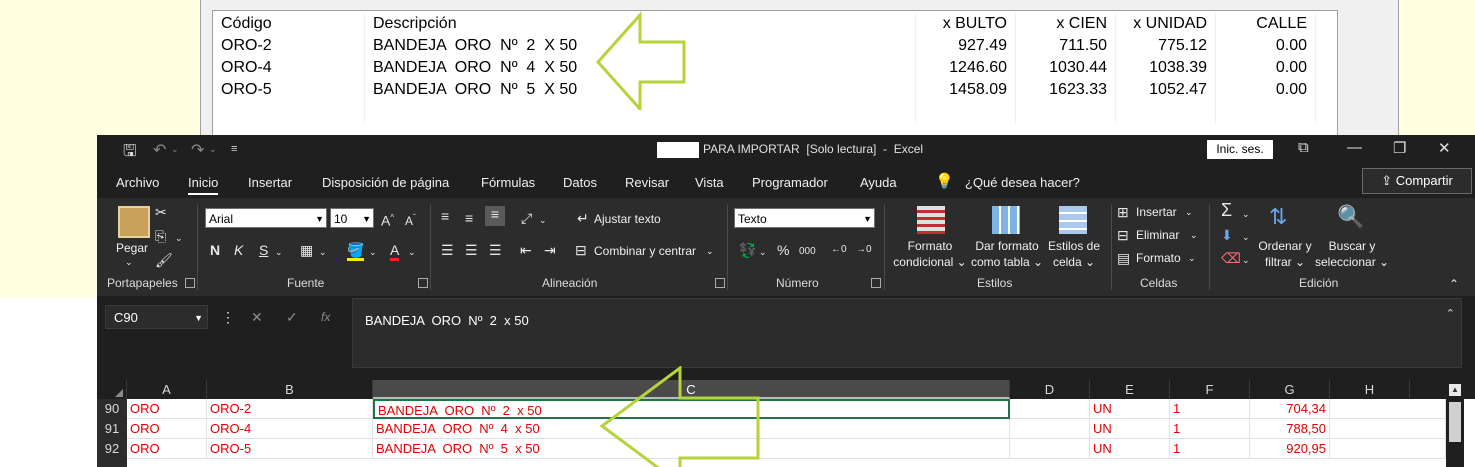 This screenshot has height=467, width=1475. I want to click on cell-a92: ORO, so click(167, 449).